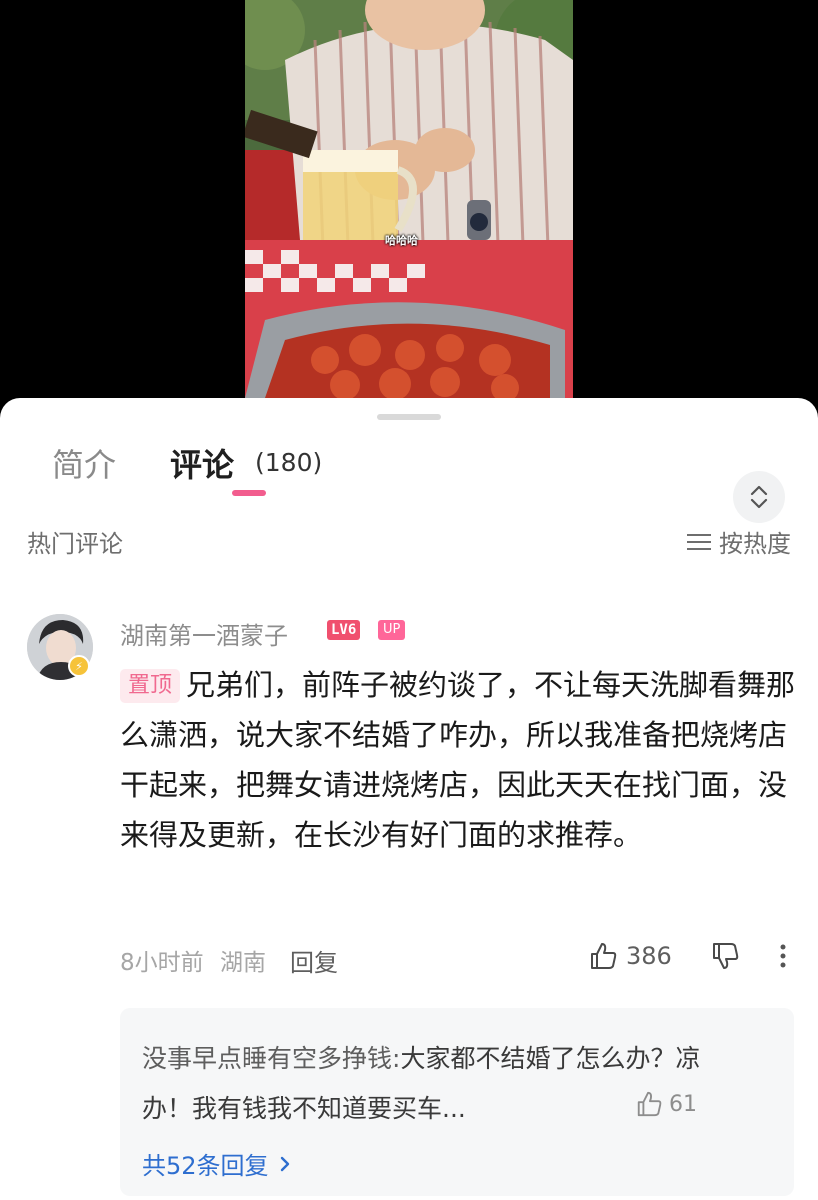  I want to click on pinned-tag: 置顶, so click(150, 686).